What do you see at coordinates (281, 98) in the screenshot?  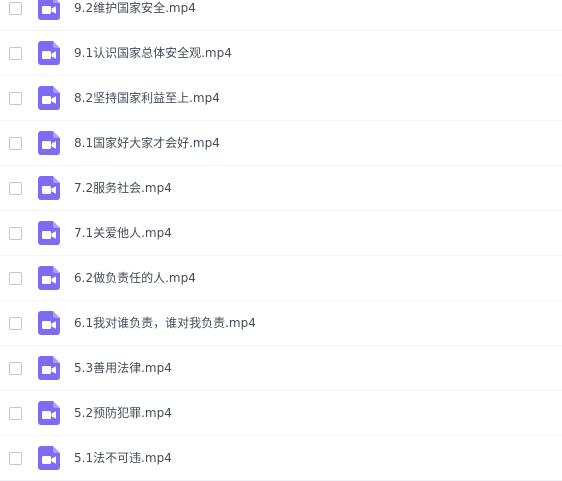 I see `file-row: 8.2坚持国家利益至上.mp4` at bounding box center [281, 98].